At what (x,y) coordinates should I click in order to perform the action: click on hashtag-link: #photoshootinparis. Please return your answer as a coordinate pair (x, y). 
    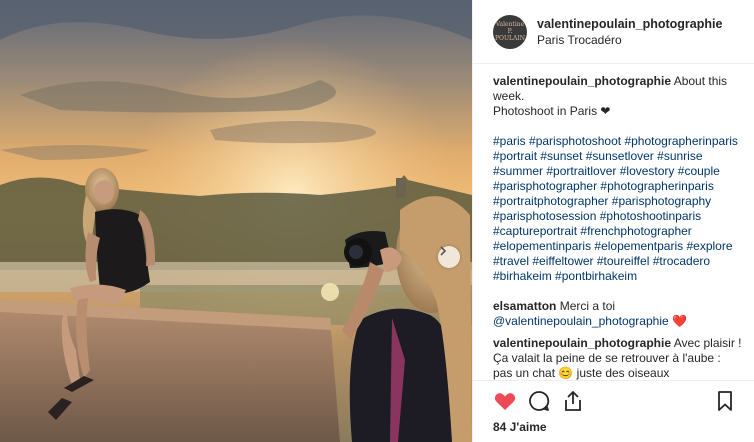
    Looking at the image, I should click on (650, 216).